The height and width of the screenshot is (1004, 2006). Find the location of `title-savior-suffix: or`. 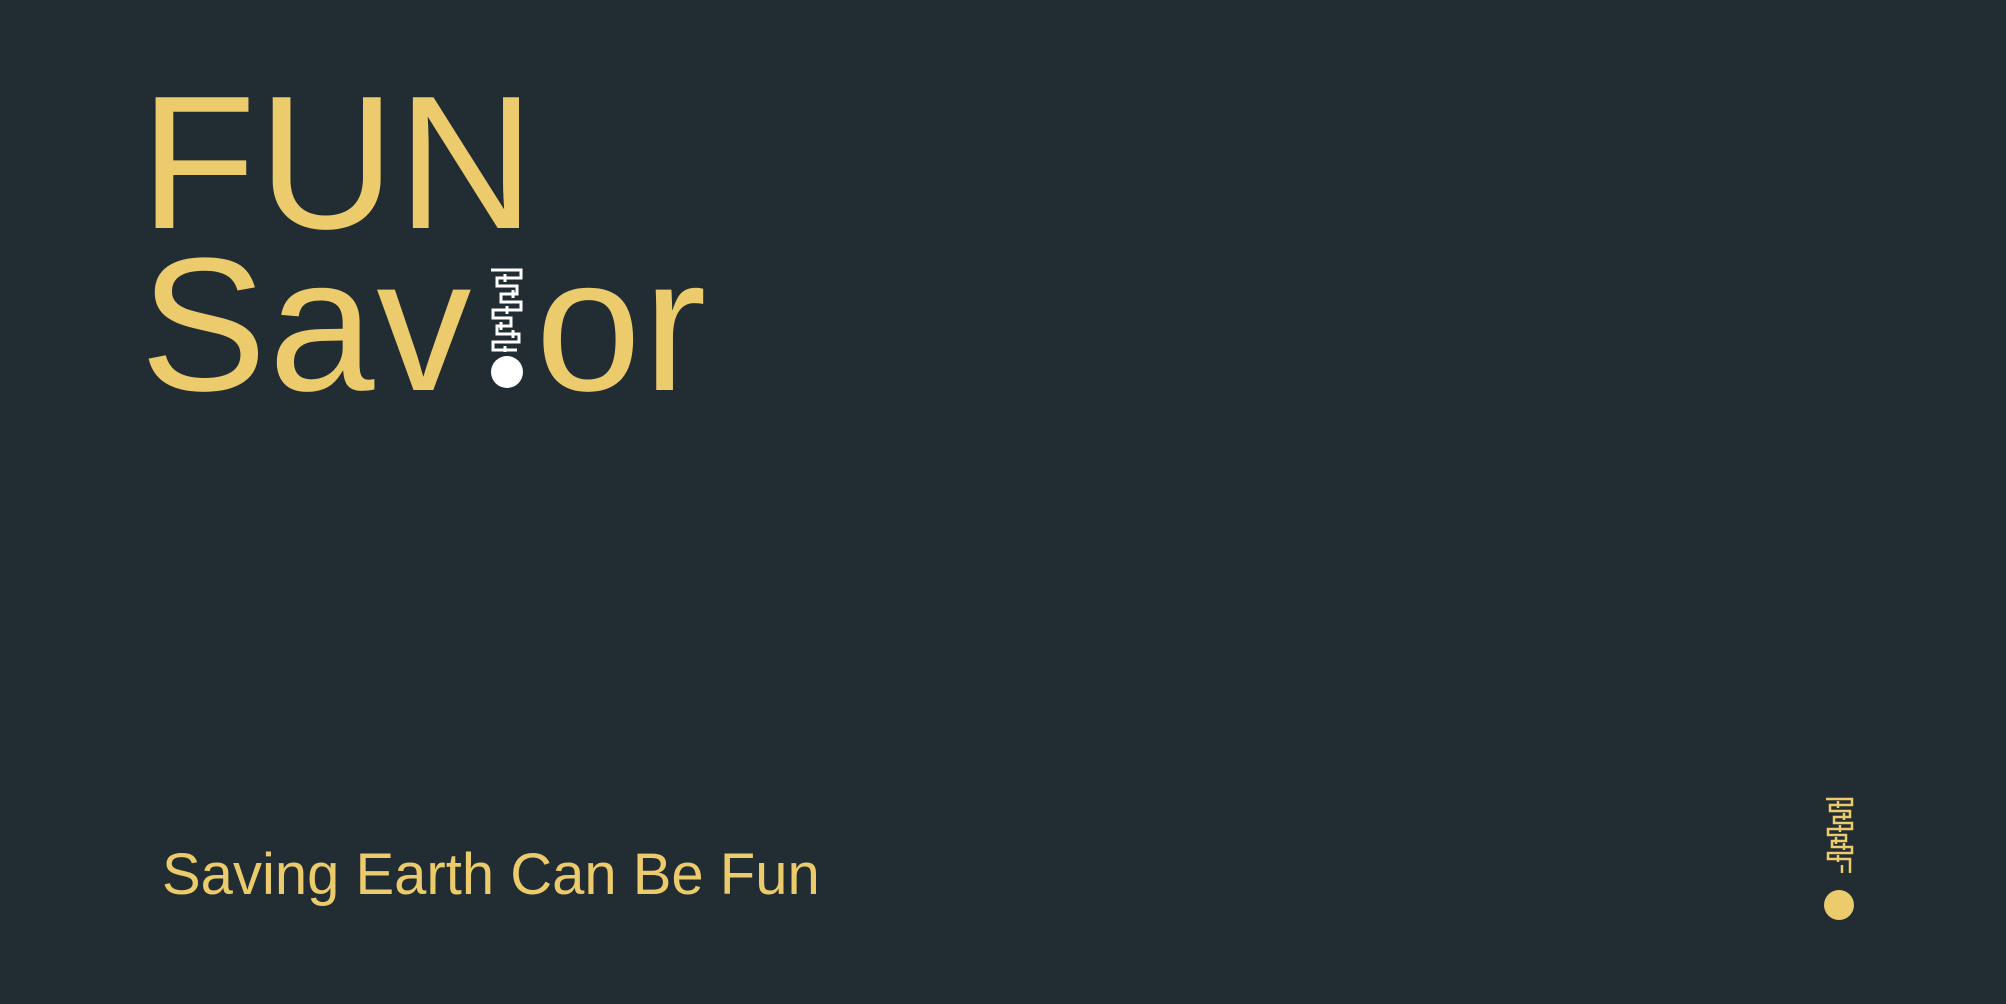

title-savior-suffix: or is located at coordinates (622, 325).